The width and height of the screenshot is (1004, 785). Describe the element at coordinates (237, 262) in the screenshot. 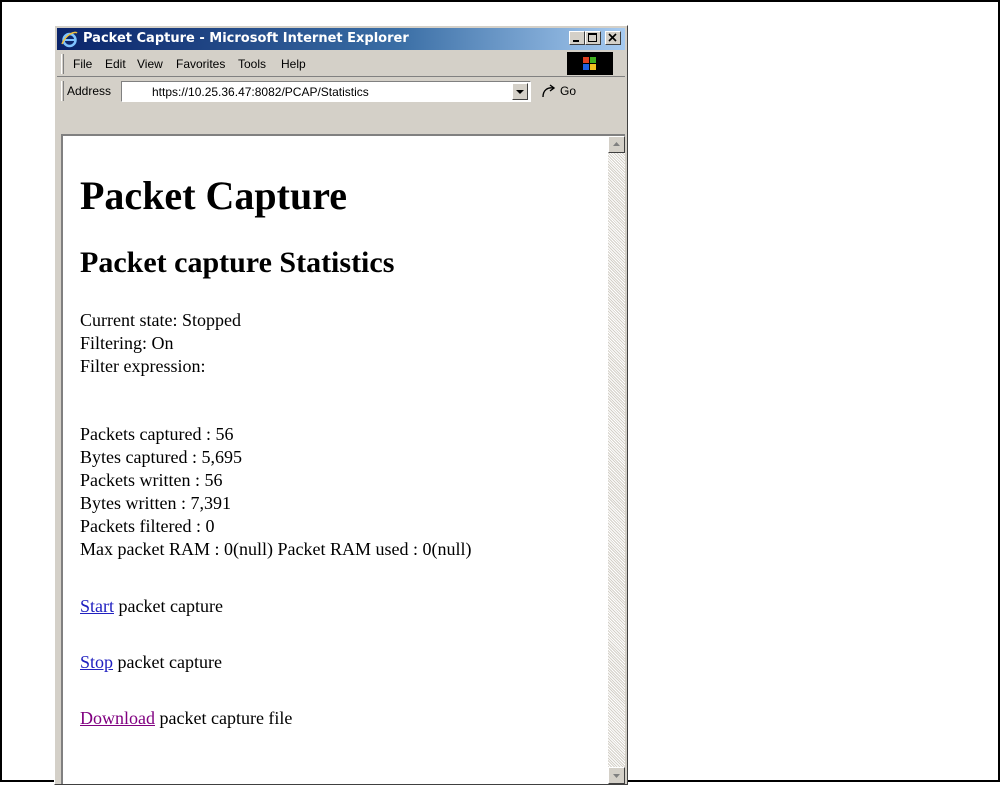

I see `page-subtitle: Packet capture Statistics` at that location.